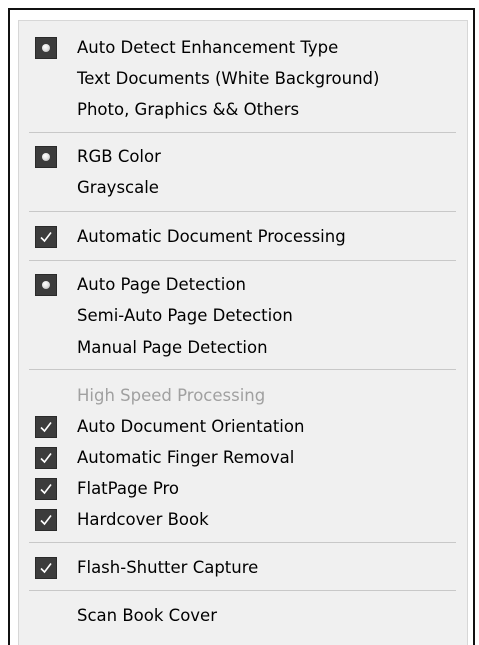 This screenshot has width=479, height=645. Describe the element at coordinates (243, 188) in the screenshot. I see `menu-item-grayscale: Grayscale` at that location.